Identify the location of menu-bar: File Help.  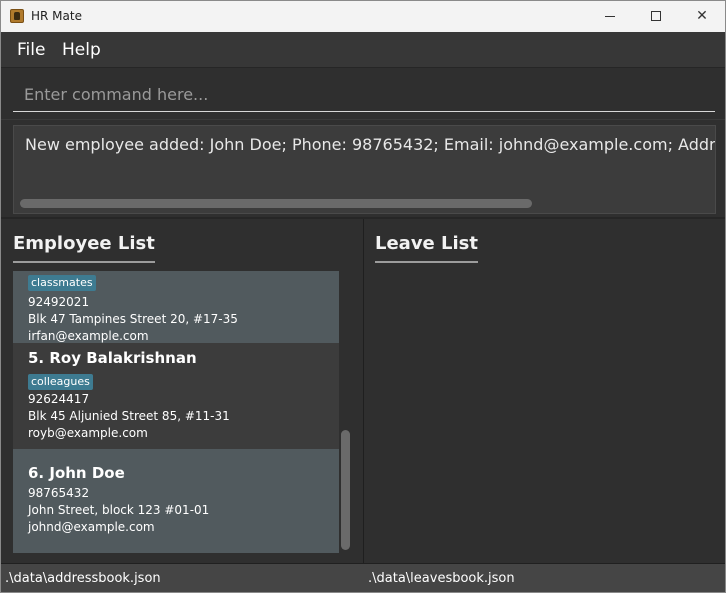
(363, 50).